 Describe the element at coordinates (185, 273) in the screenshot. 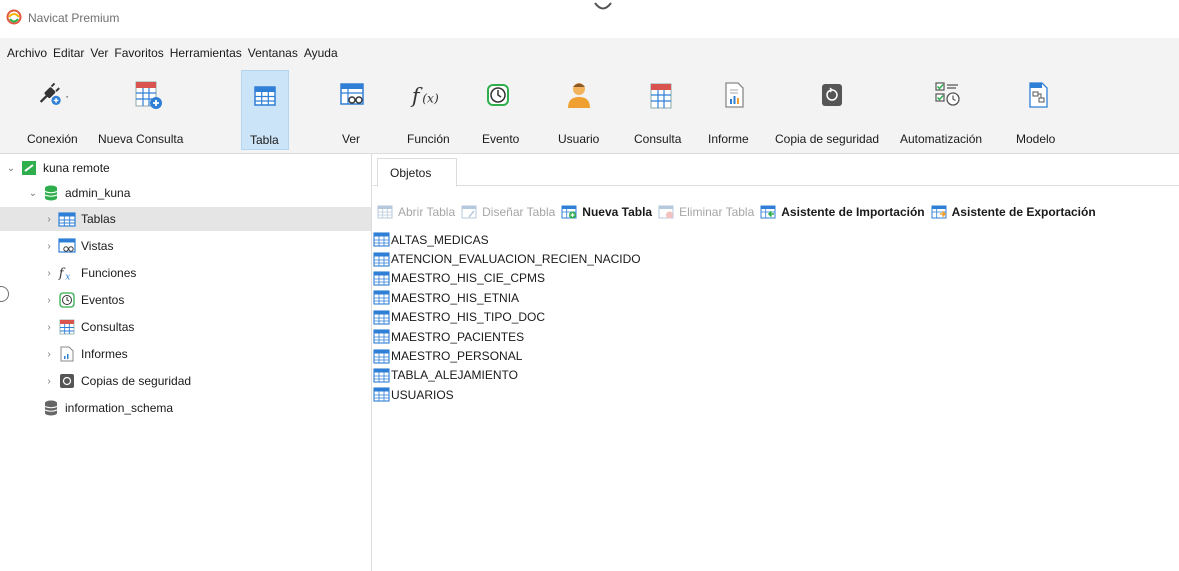

I see `tree-item-funciones: › fx Funciones` at that location.